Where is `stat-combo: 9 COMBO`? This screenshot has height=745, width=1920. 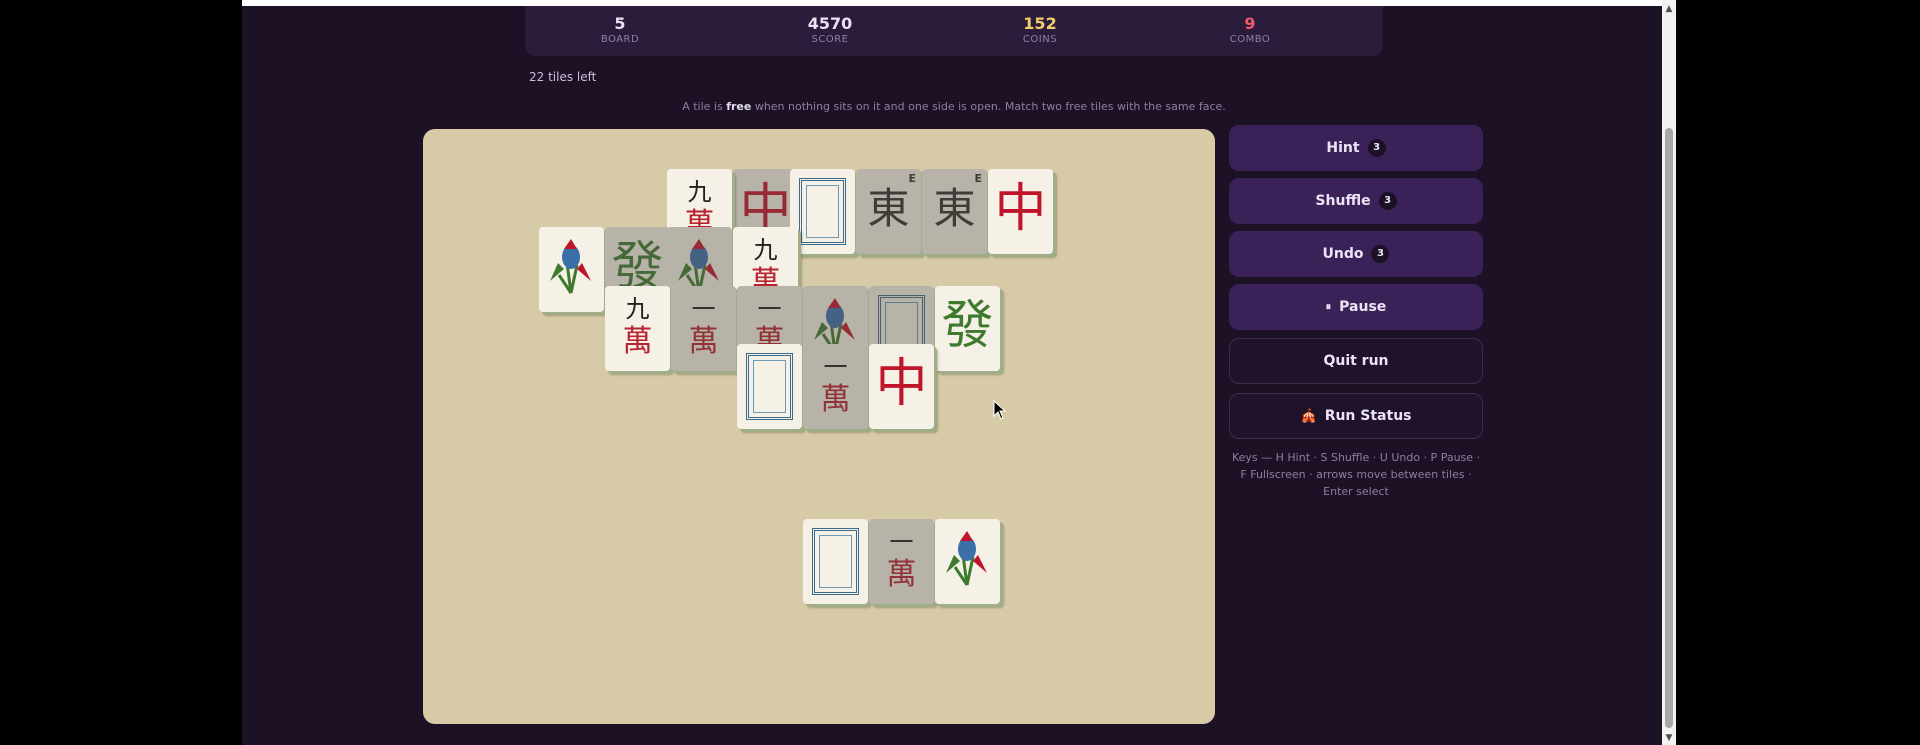 stat-combo: 9 COMBO is located at coordinates (1250, 29).